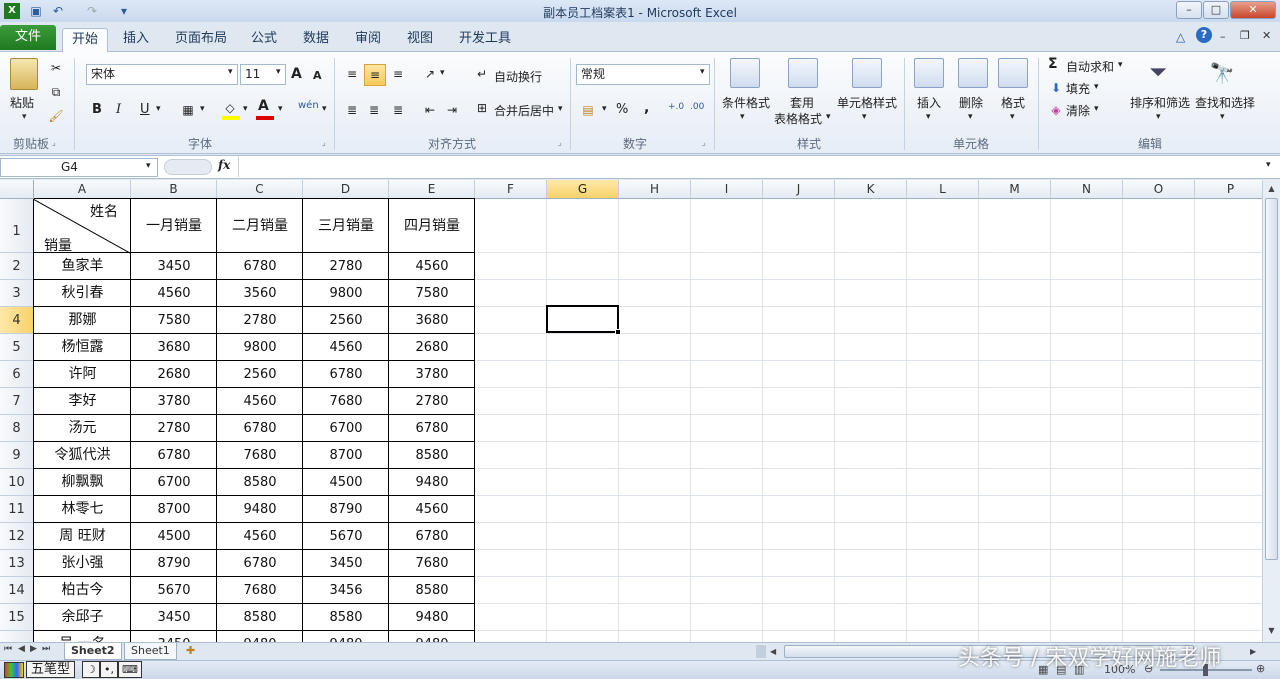  What do you see at coordinates (230, 72) in the screenshot?
I see `font-name-dropdown-icon: ▾` at bounding box center [230, 72].